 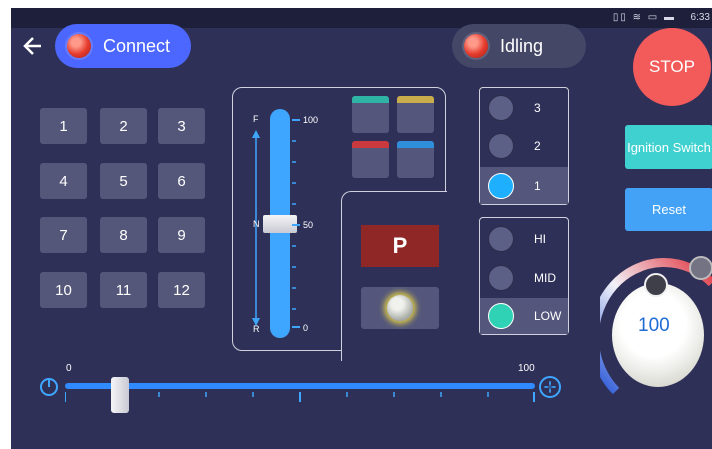 I want to click on numpad-key-2: 2, so click(x=123, y=126).